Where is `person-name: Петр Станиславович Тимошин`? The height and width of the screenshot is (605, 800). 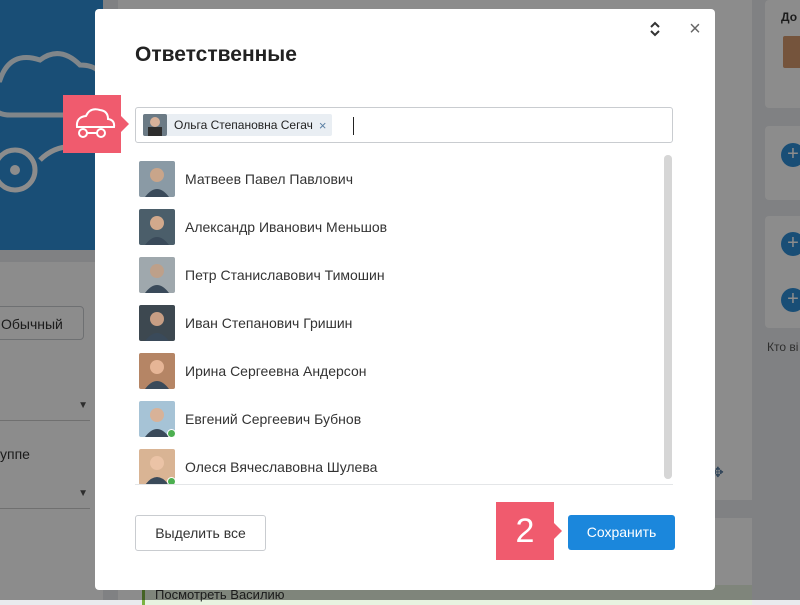 person-name: Петр Станиславович Тимошин is located at coordinates (285, 275).